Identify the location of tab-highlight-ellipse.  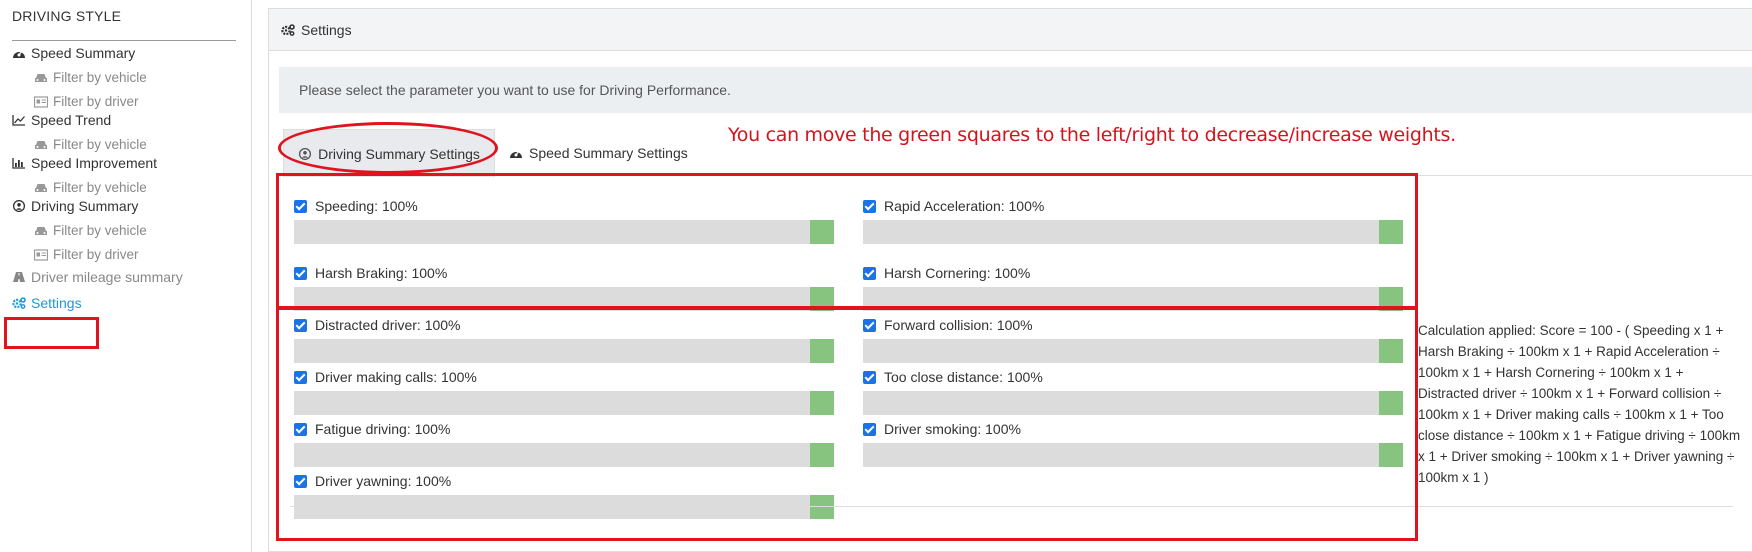
(388, 148).